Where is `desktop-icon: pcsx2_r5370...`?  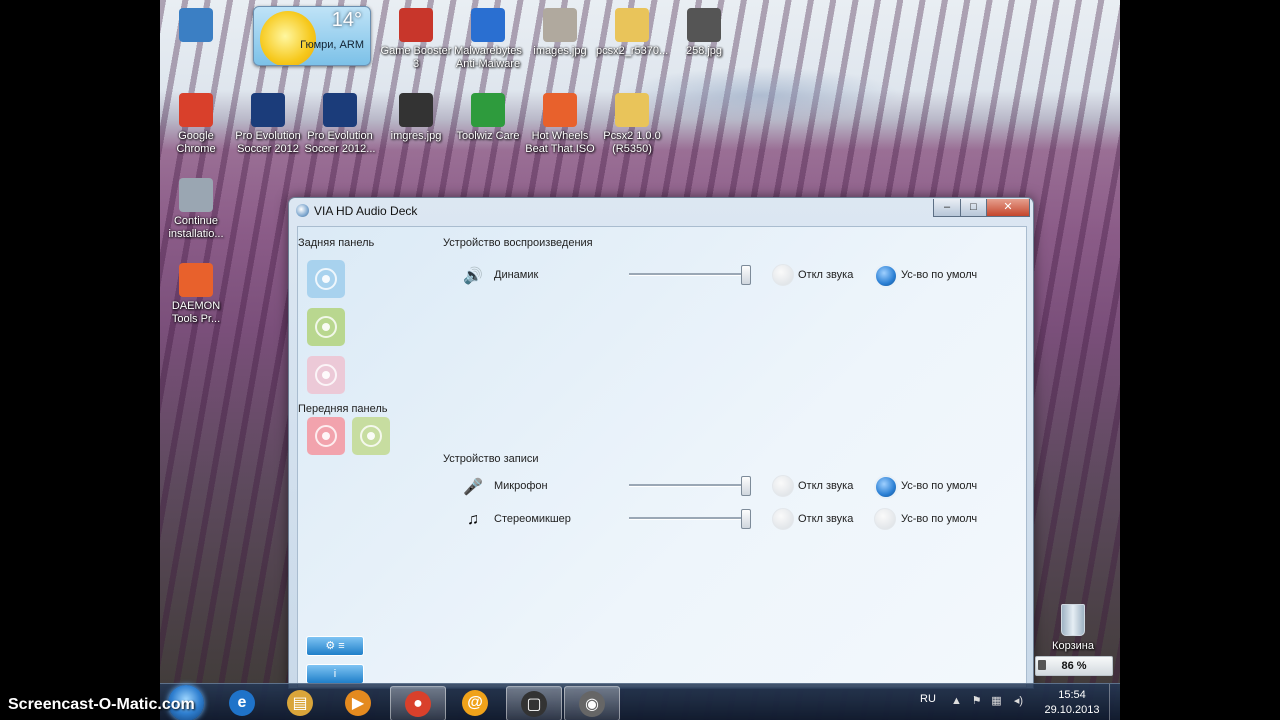 desktop-icon: pcsx2_r5370... is located at coordinates (632, 33).